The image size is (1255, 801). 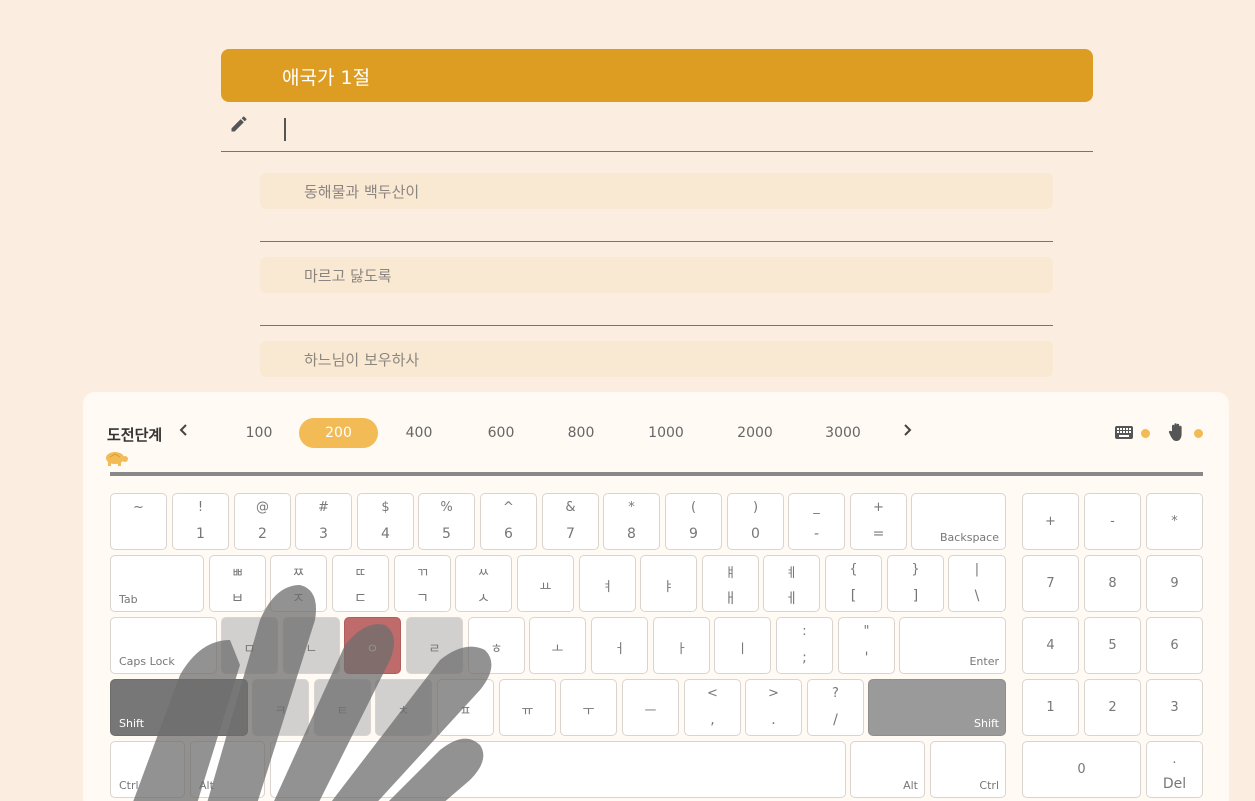 What do you see at coordinates (843, 433) in the screenshot?
I see `level-option-3000: 3000` at bounding box center [843, 433].